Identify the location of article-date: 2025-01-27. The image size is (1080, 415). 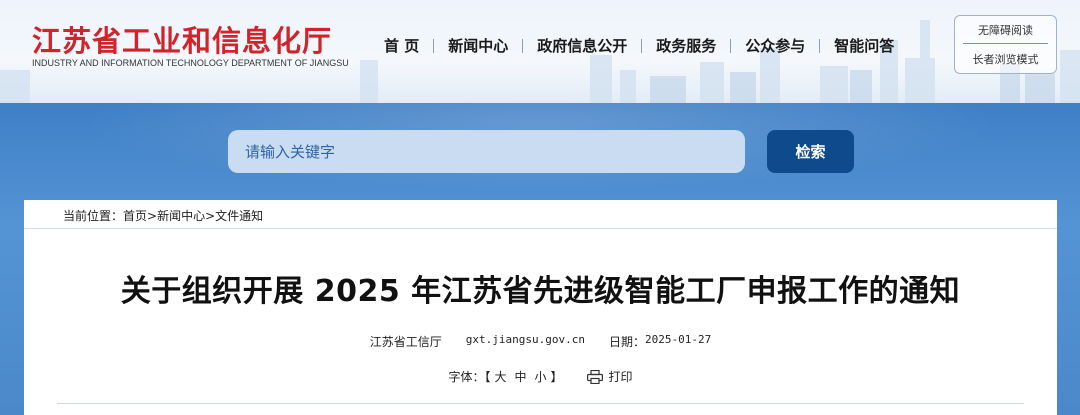
(678, 339).